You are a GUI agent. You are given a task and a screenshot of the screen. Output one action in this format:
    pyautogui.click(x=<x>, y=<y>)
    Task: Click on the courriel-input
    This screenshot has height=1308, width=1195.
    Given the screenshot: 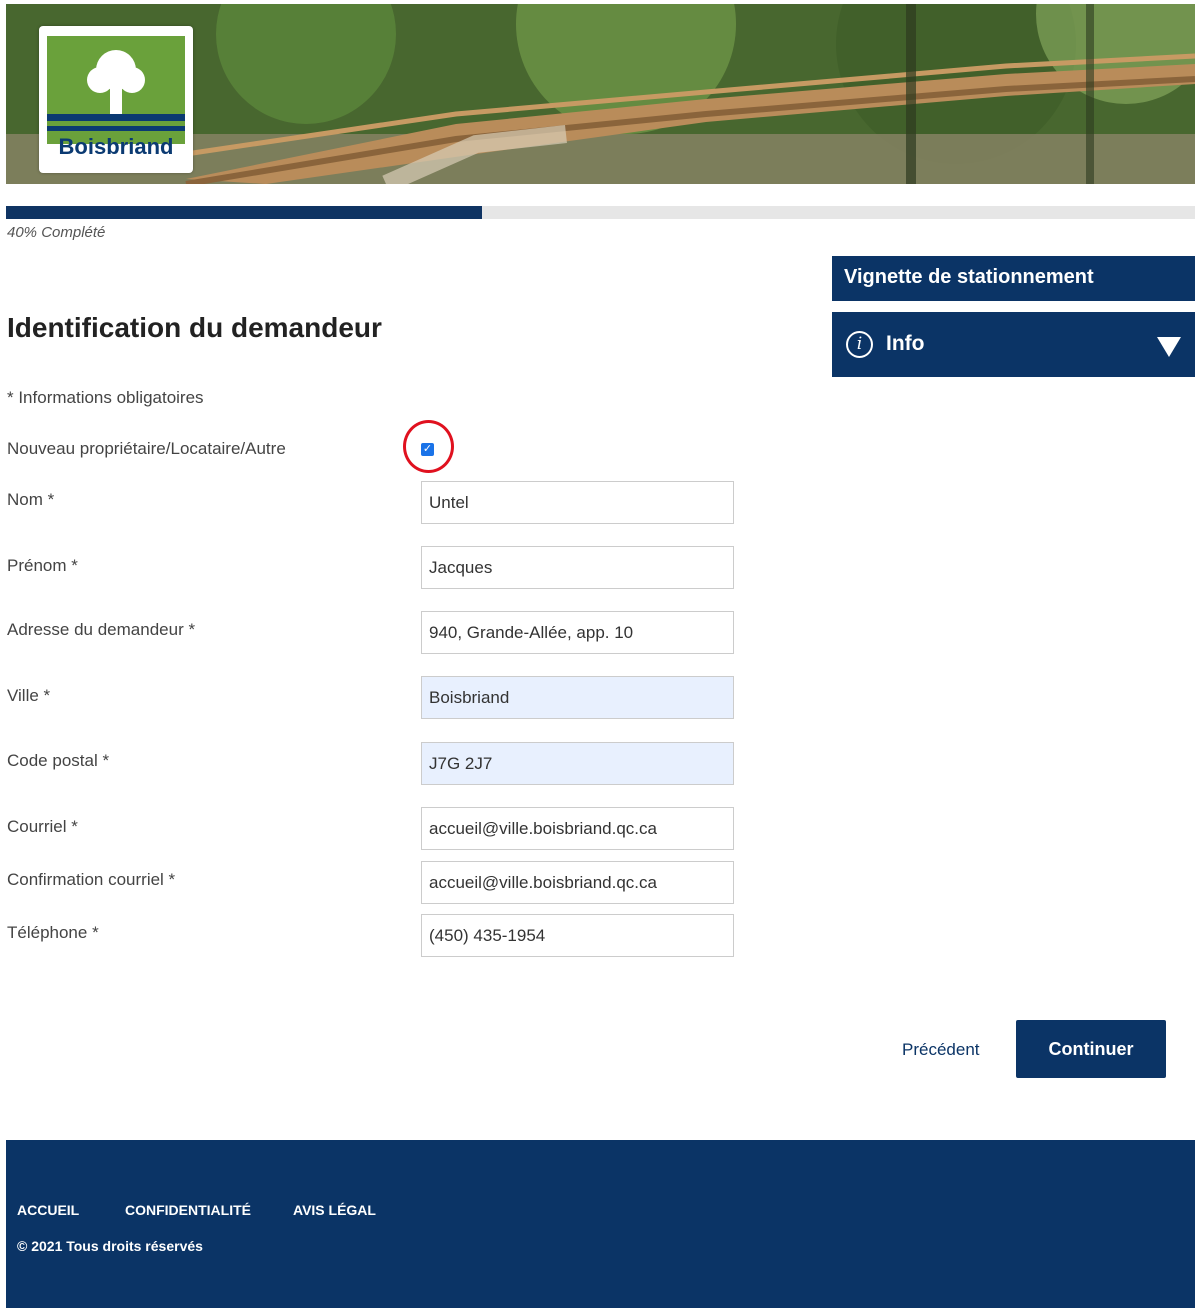 What is the action you would take?
    pyautogui.click(x=577, y=828)
    